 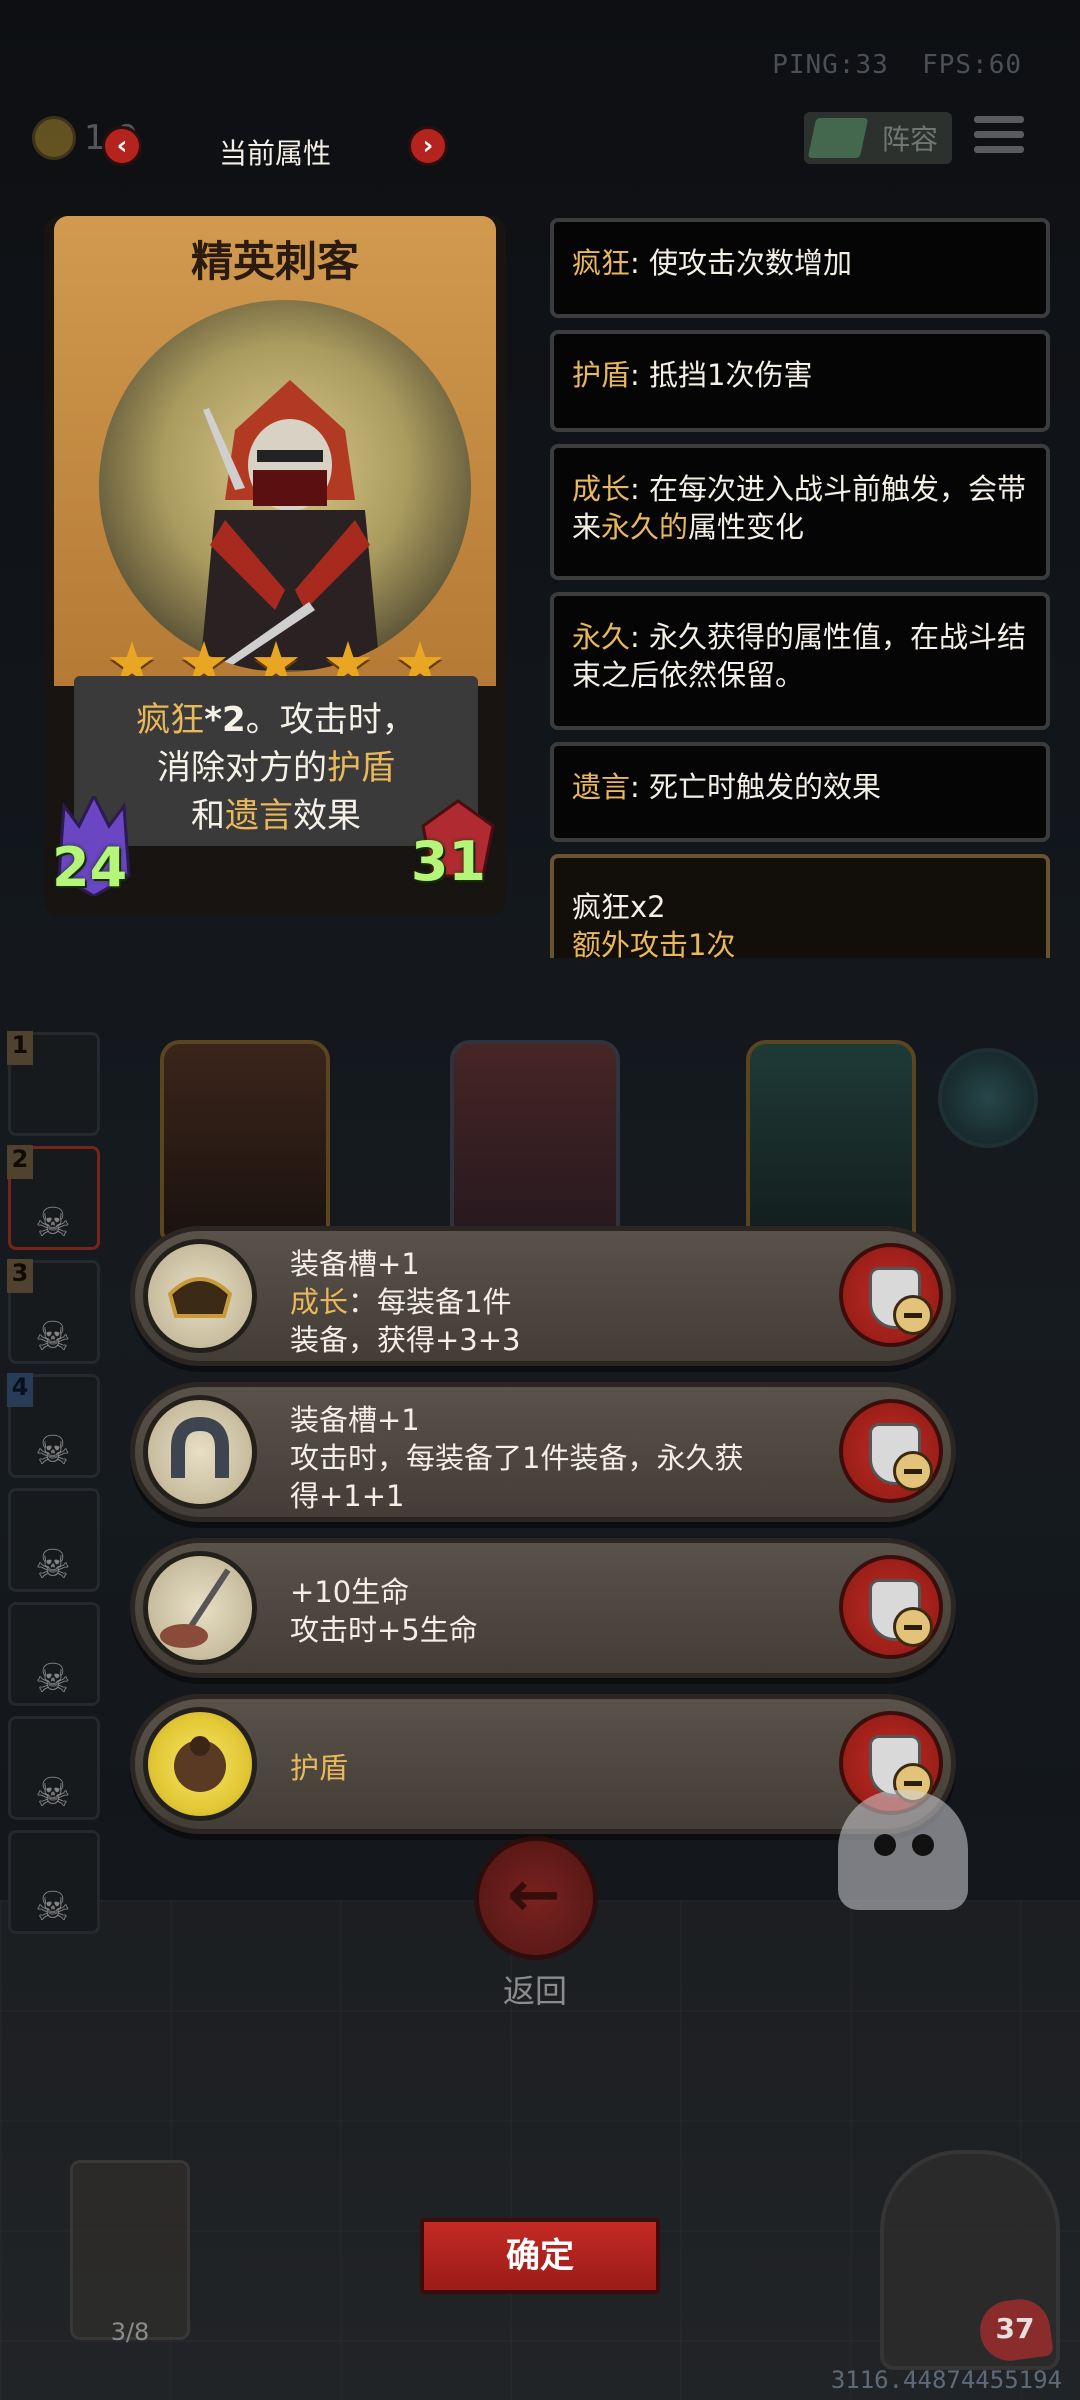 I want to click on keyword-desc: : 永久获得的属性值，在战斗结束之后依然保留。, so click(x=799, y=656).